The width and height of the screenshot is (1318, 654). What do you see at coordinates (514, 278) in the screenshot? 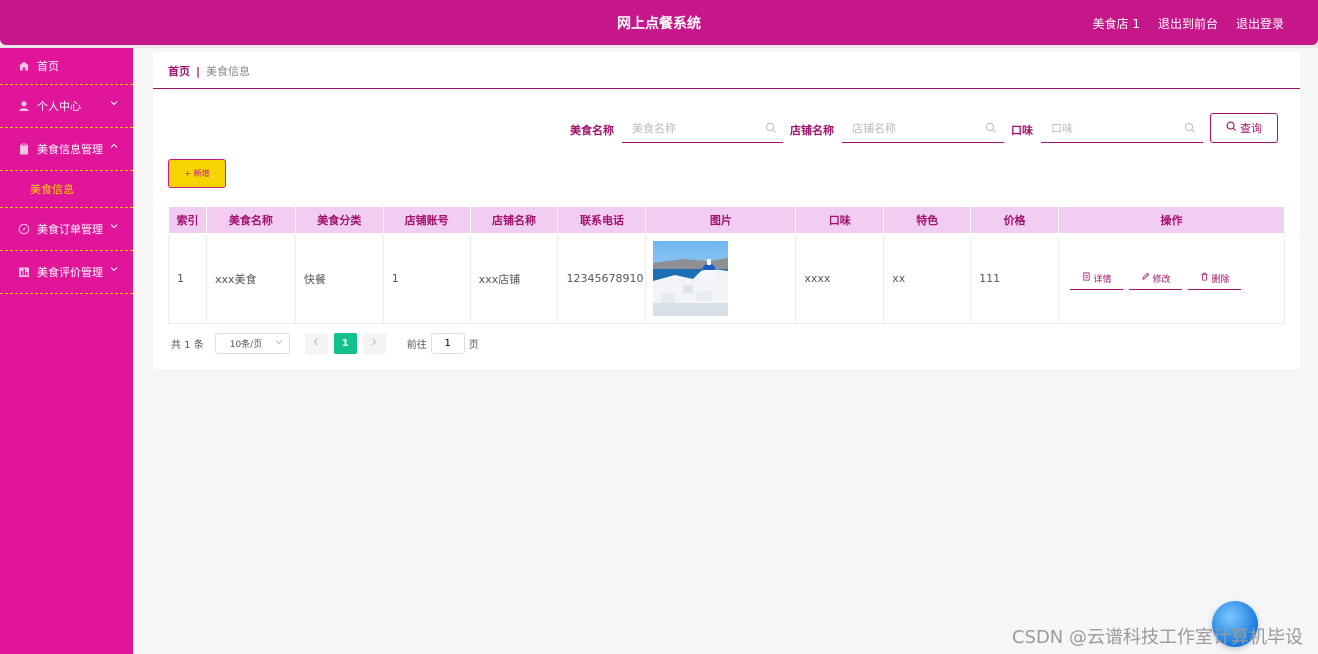
I see `cell-shop-name: xxx店铺` at bounding box center [514, 278].